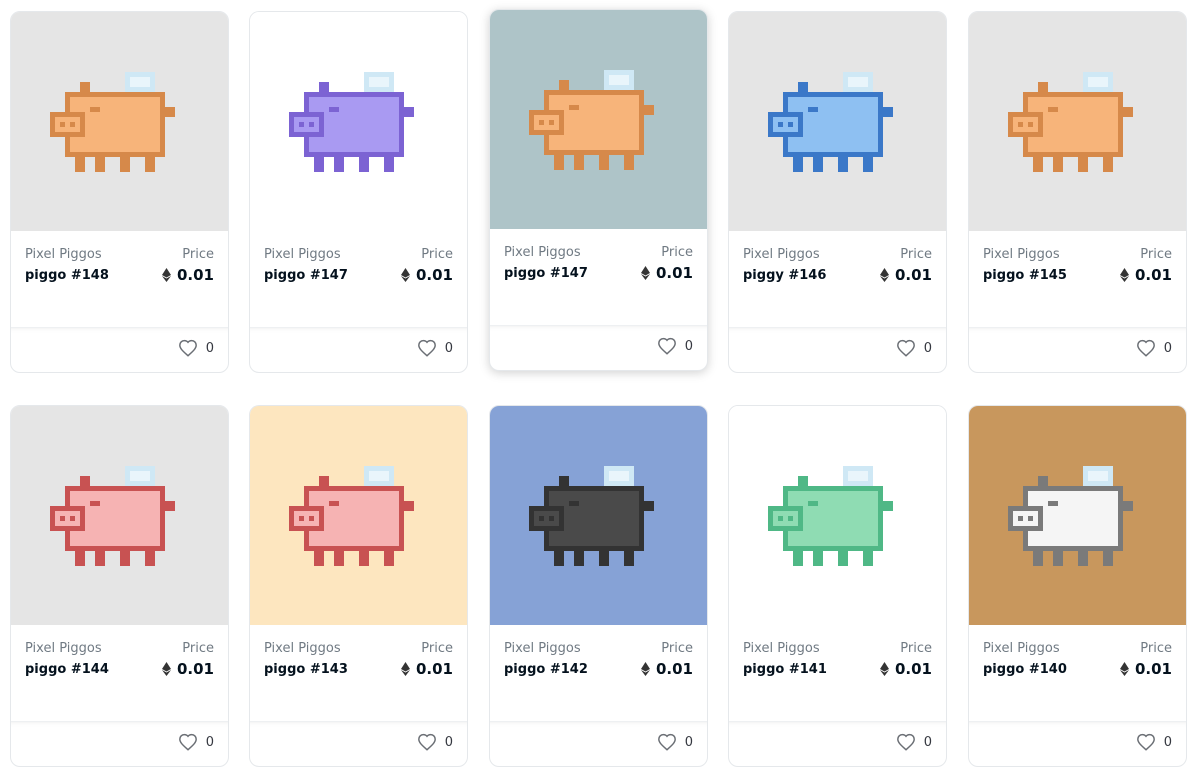 The image size is (1200, 779). I want to click on nft-card: Pixel Piggos Price piggy #146 0.01 0, so click(837, 192).